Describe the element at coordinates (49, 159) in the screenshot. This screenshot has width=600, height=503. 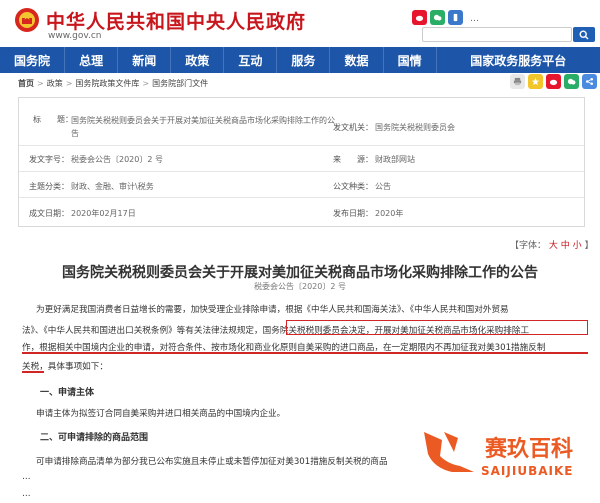
I see `docno-label: 发文字号：` at that location.